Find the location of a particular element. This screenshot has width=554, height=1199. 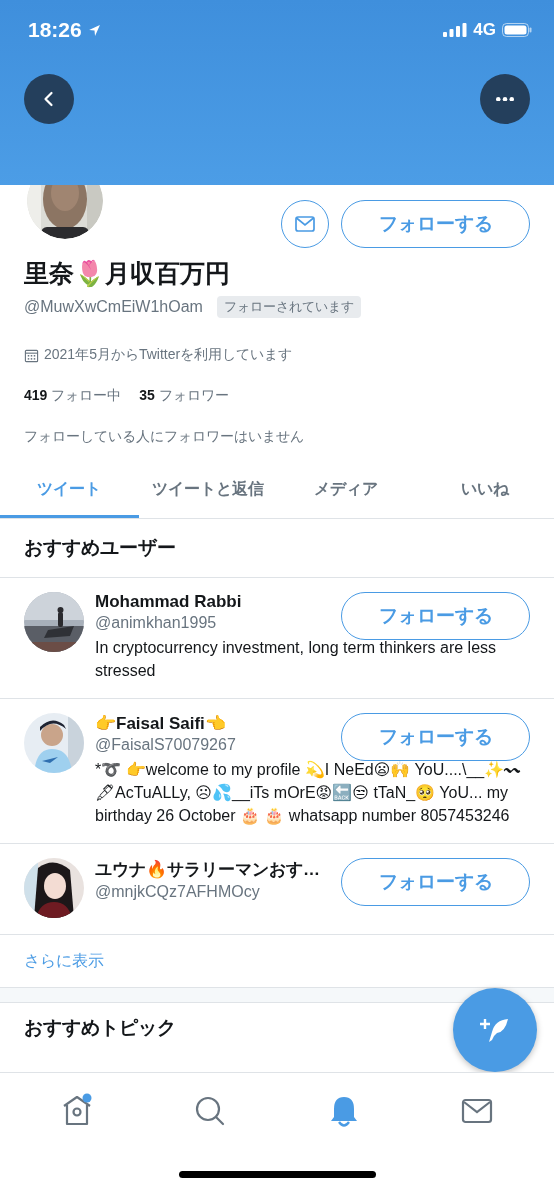

user-handle: @animkhan1995 is located at coordinates (156, 623).